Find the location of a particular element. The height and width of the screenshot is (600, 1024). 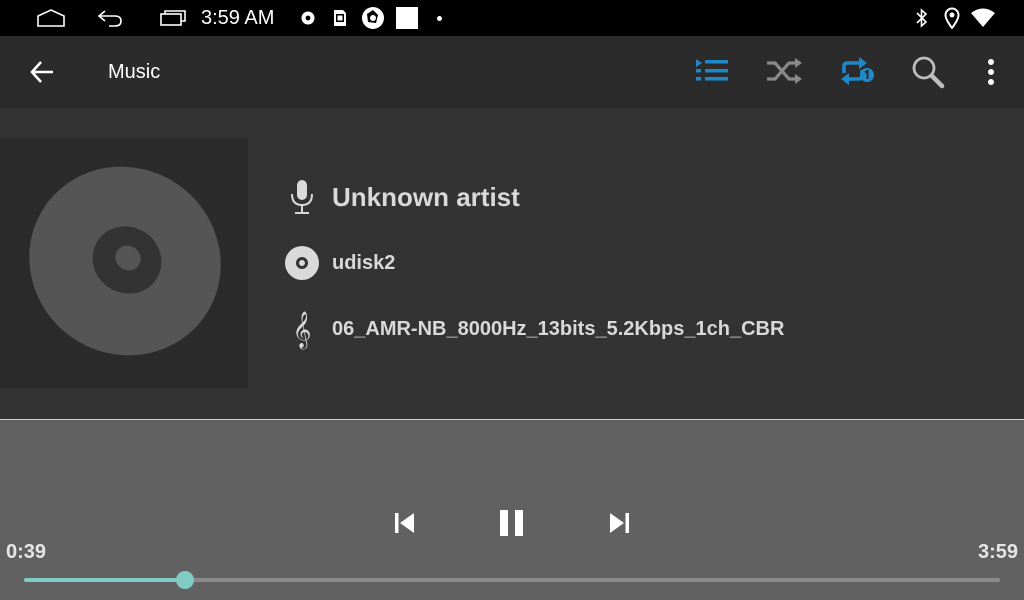

repeat-one-icon is located at coordinates (856, 72).